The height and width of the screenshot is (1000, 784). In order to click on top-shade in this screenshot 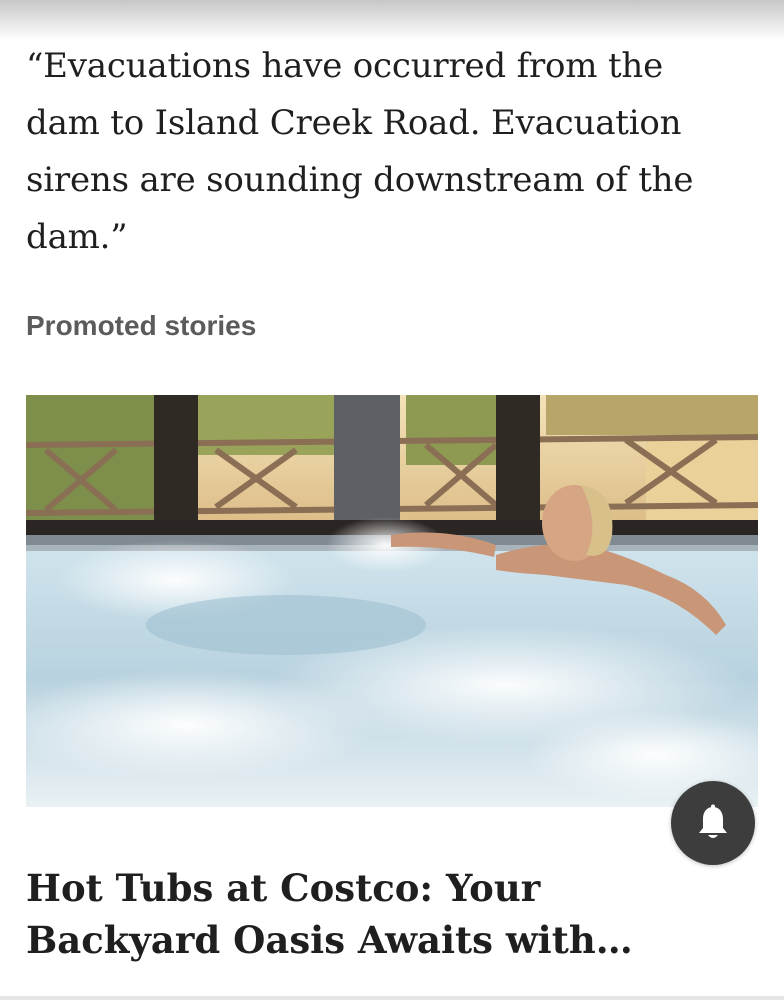, I will do `click(392, 20)`.